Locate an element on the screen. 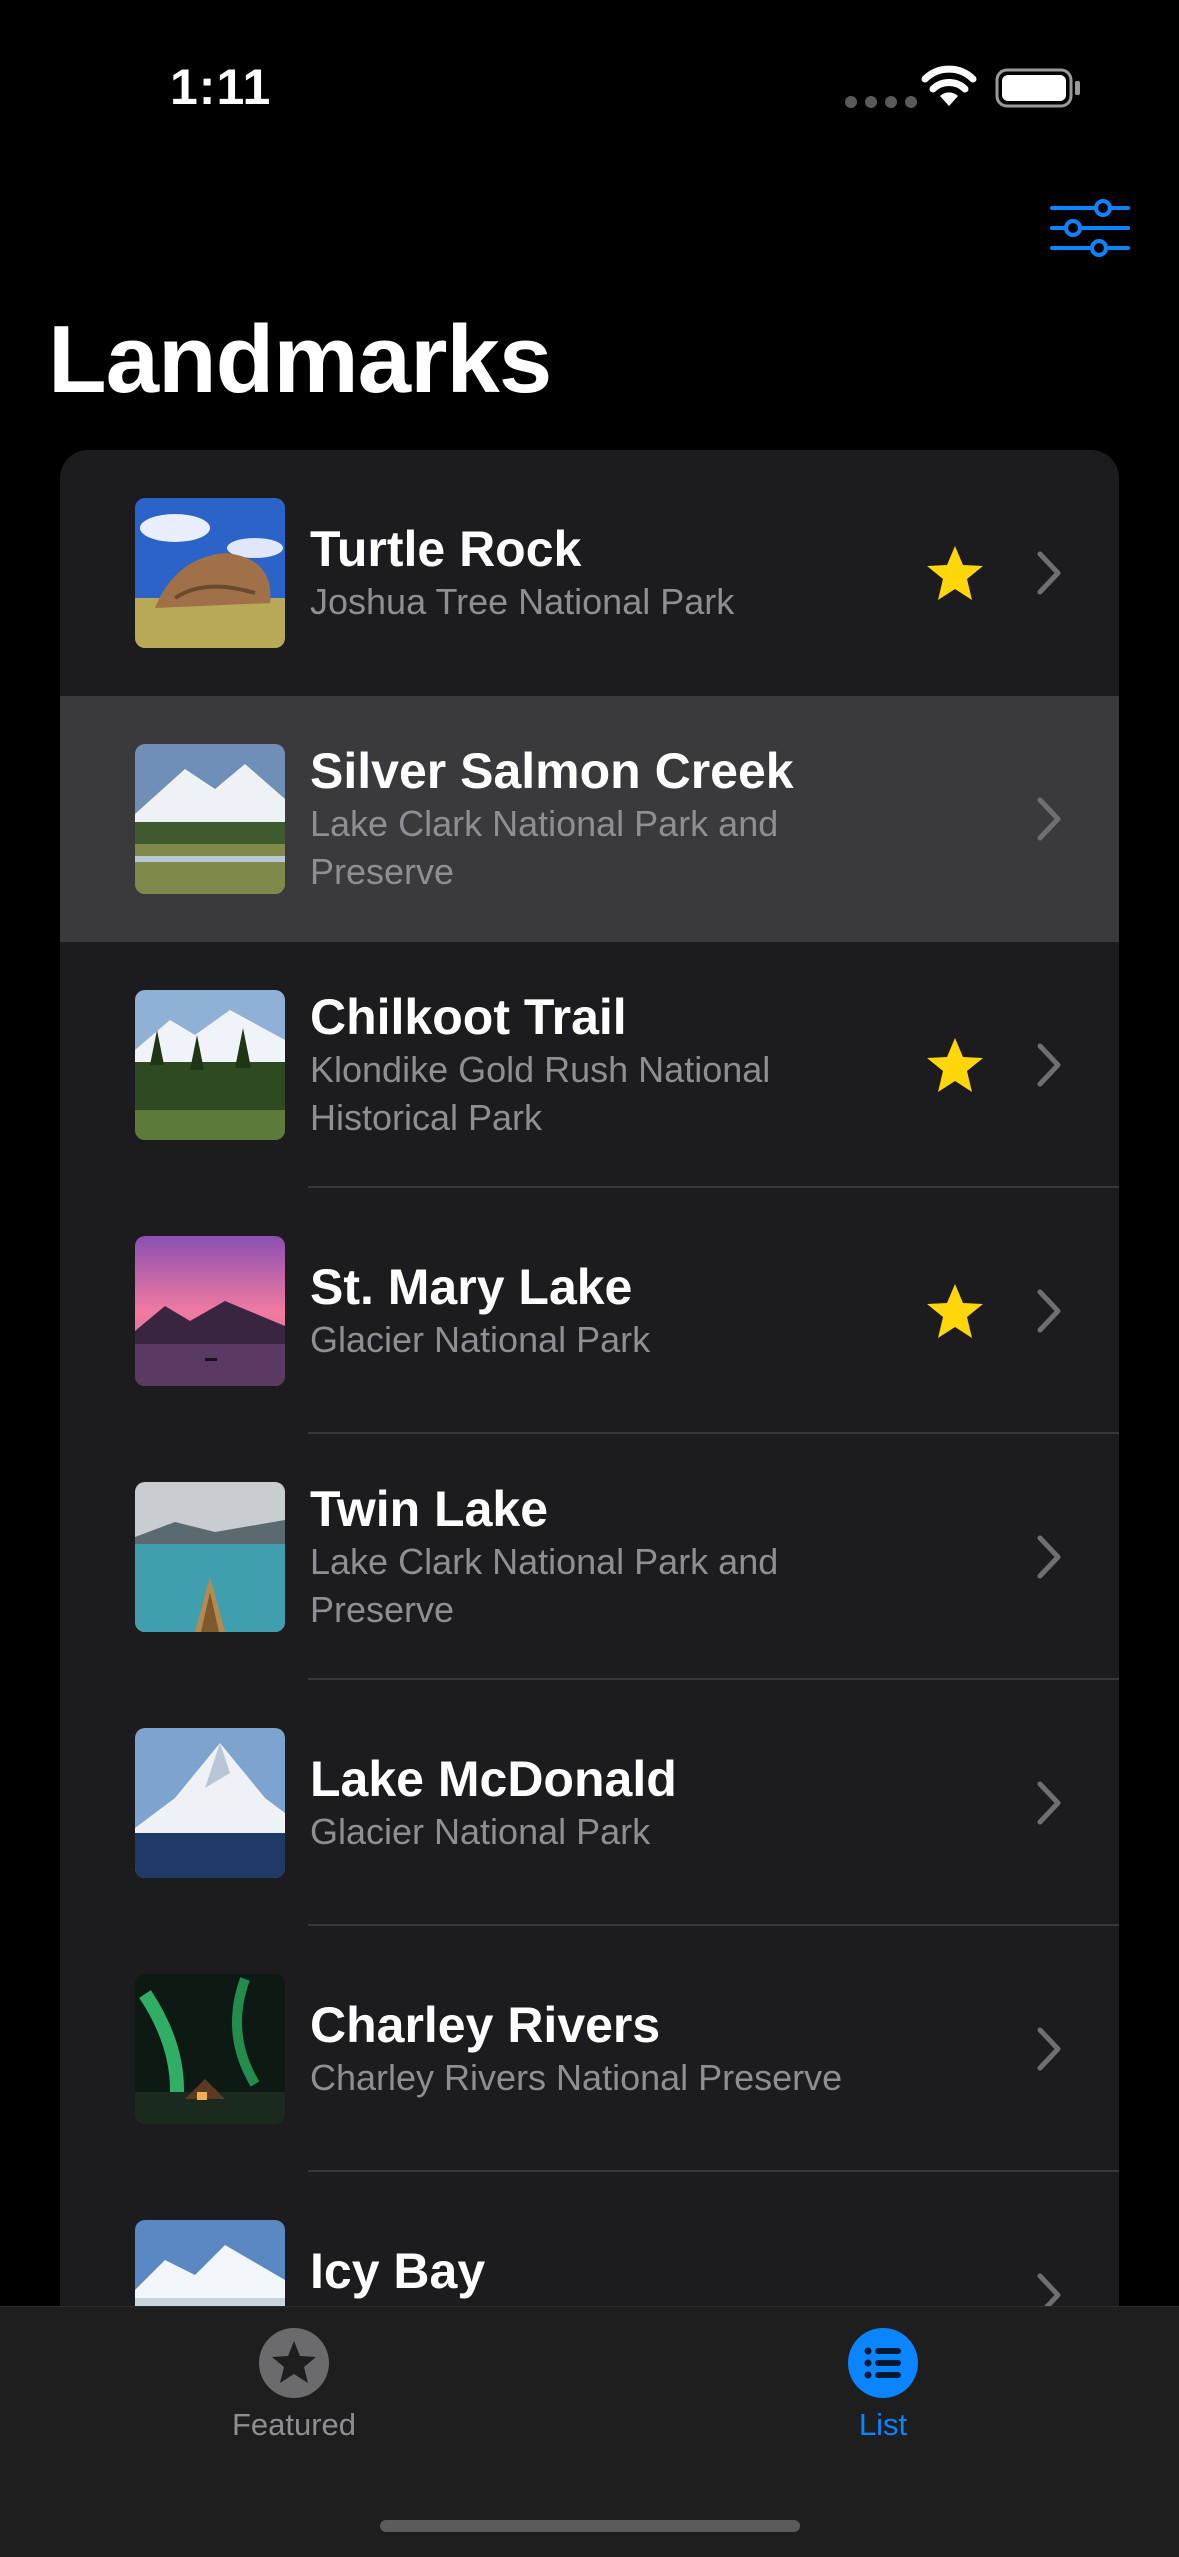  wifi-icon is located at coordinates (949, 85).